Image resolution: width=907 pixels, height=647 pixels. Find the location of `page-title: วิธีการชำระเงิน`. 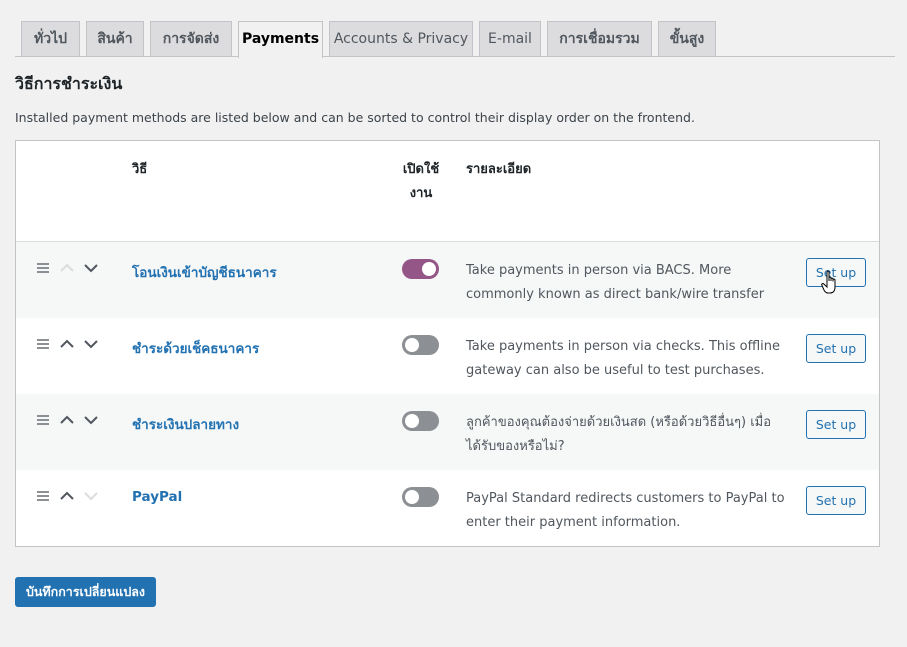

page-title: วิธีการชำระเงิน is located at coordinates (69, 83).